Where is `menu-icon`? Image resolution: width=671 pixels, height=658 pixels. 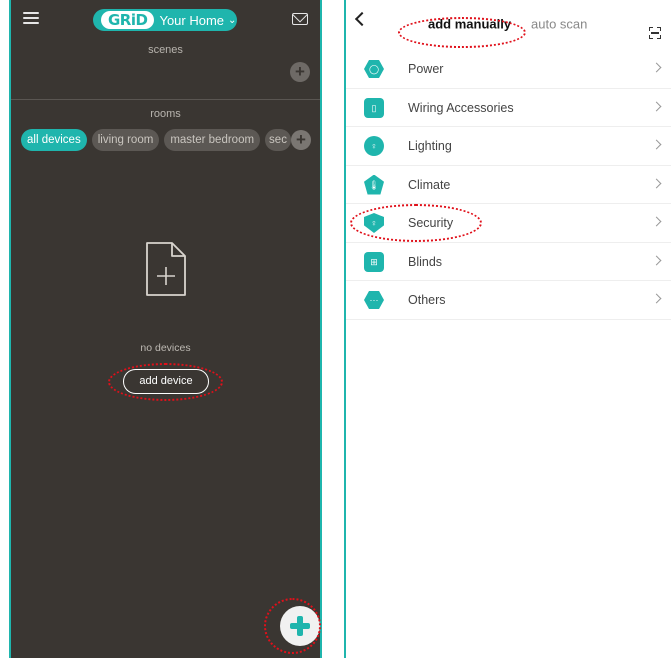 menu-icon is located at coordinates (31, 18).